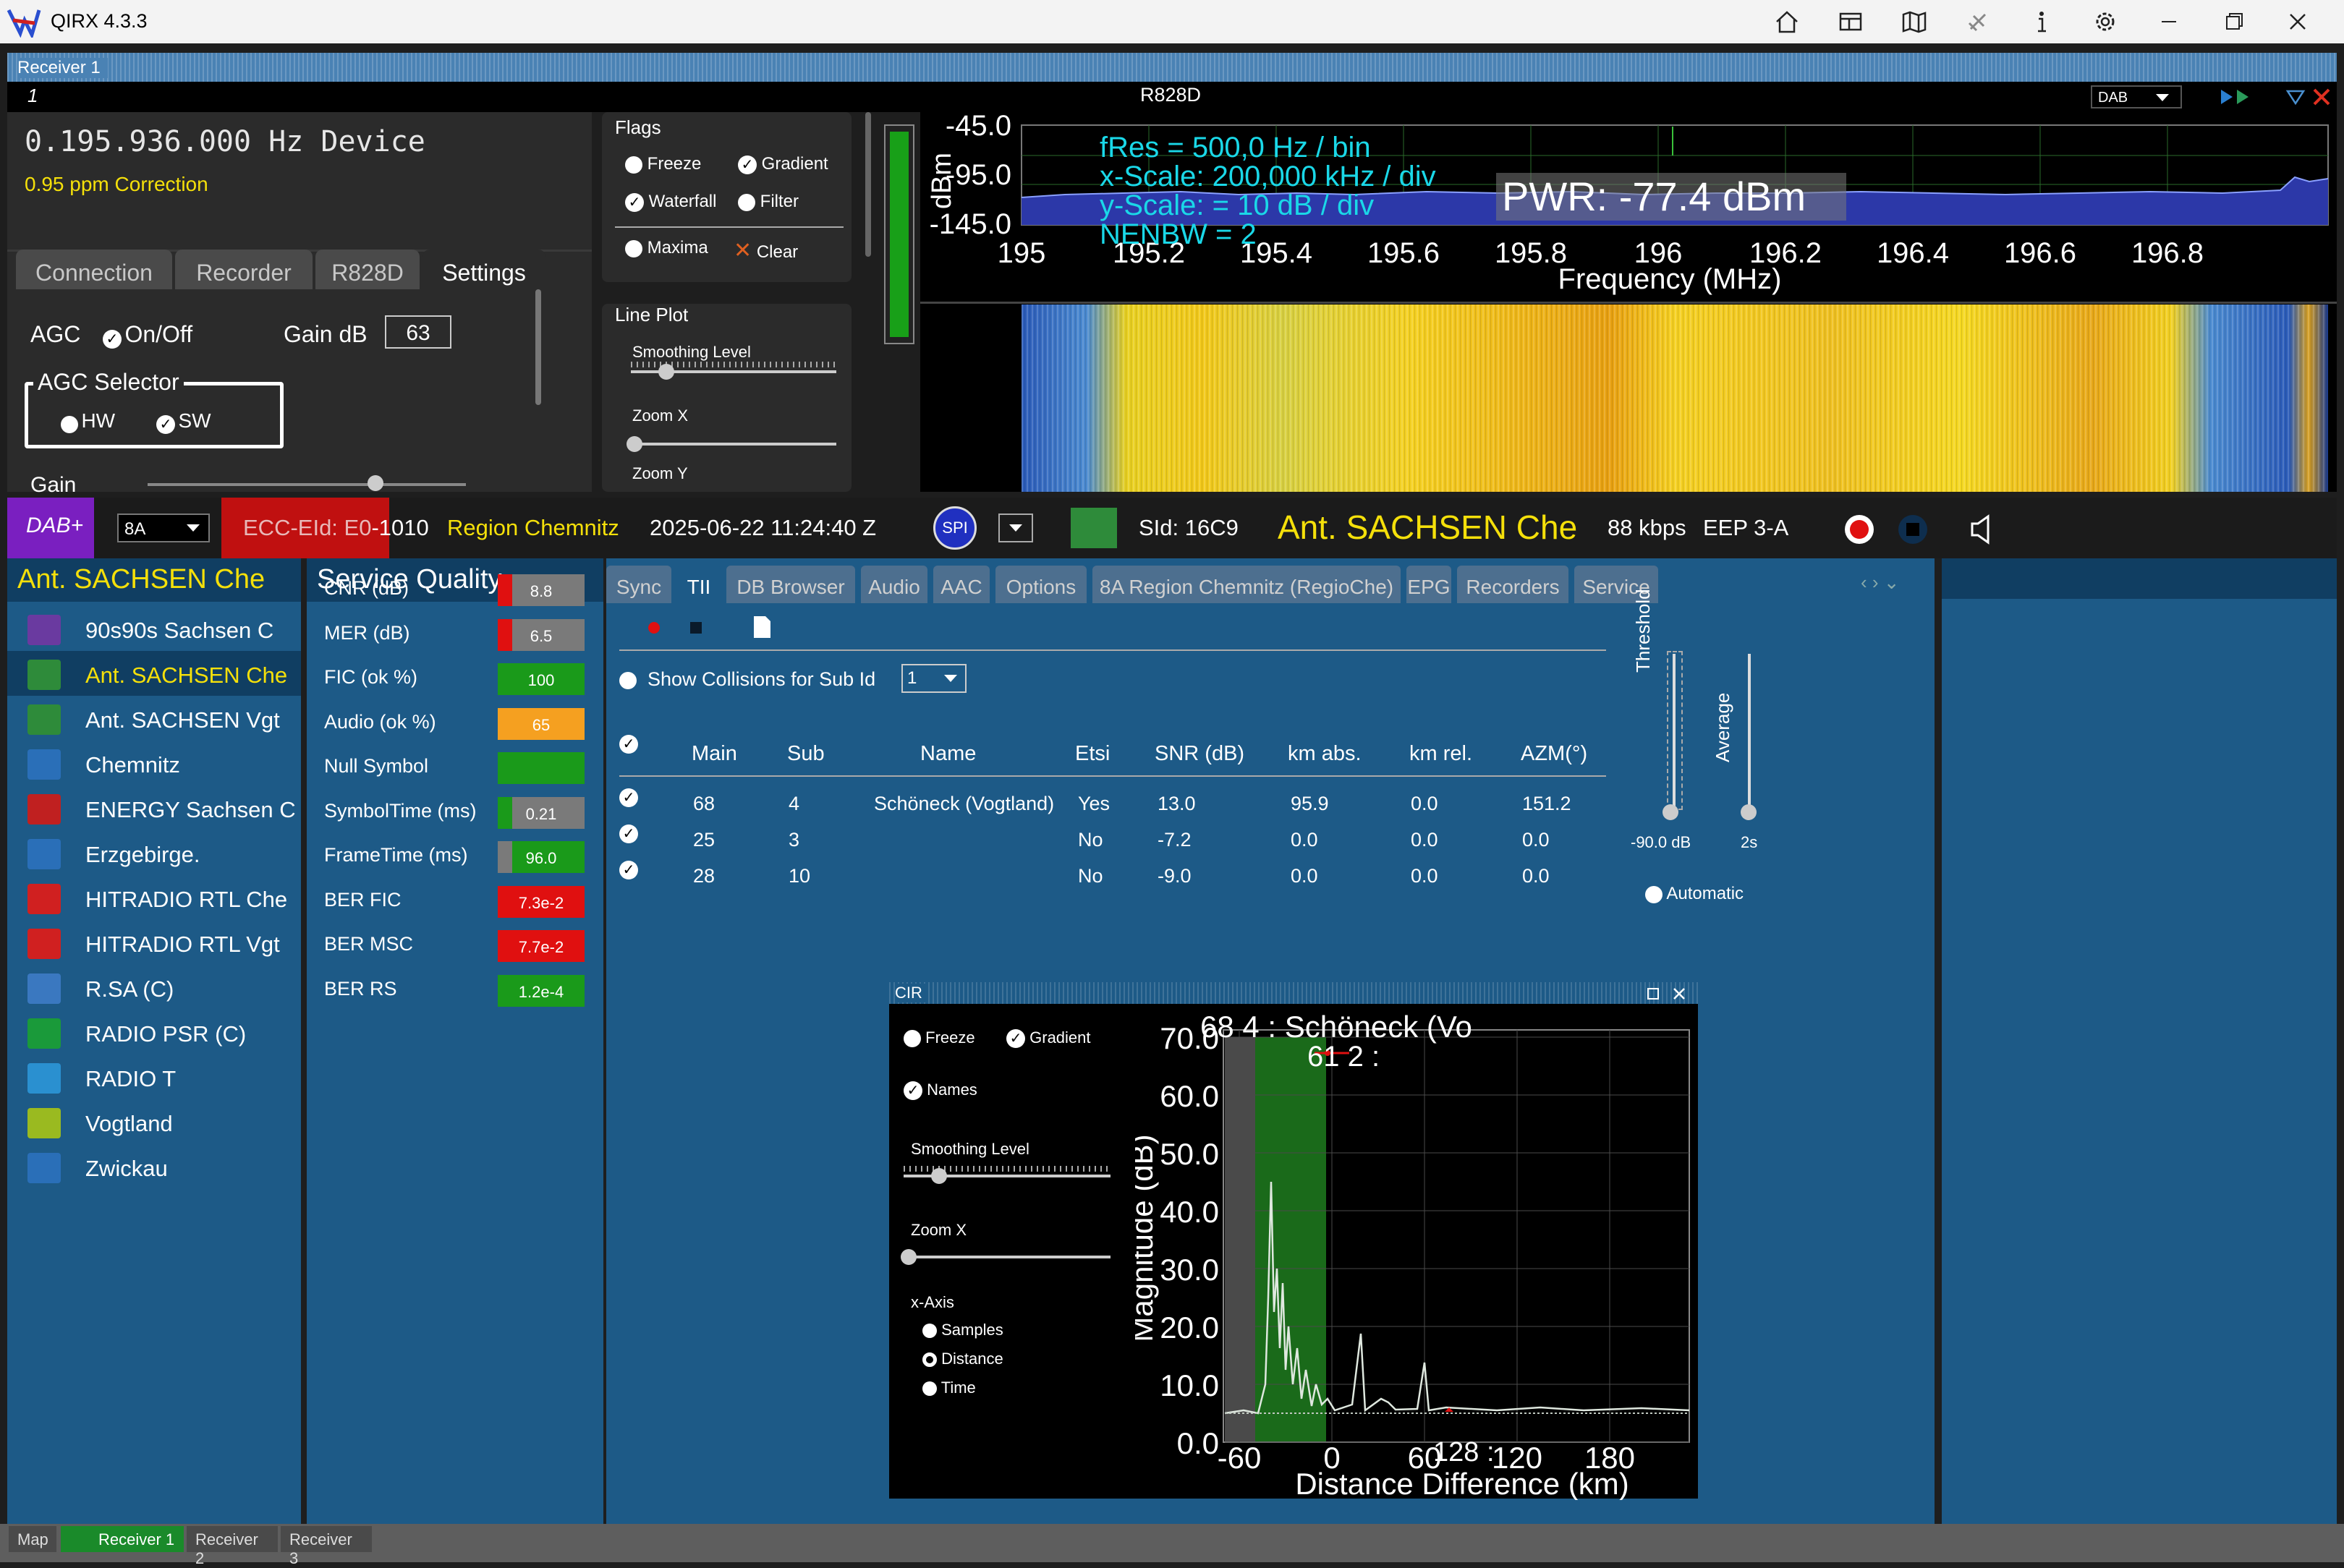 This screenshot has height=1568, width=2344. I want to click on service-item: R.SA (C), so click(154, 987).